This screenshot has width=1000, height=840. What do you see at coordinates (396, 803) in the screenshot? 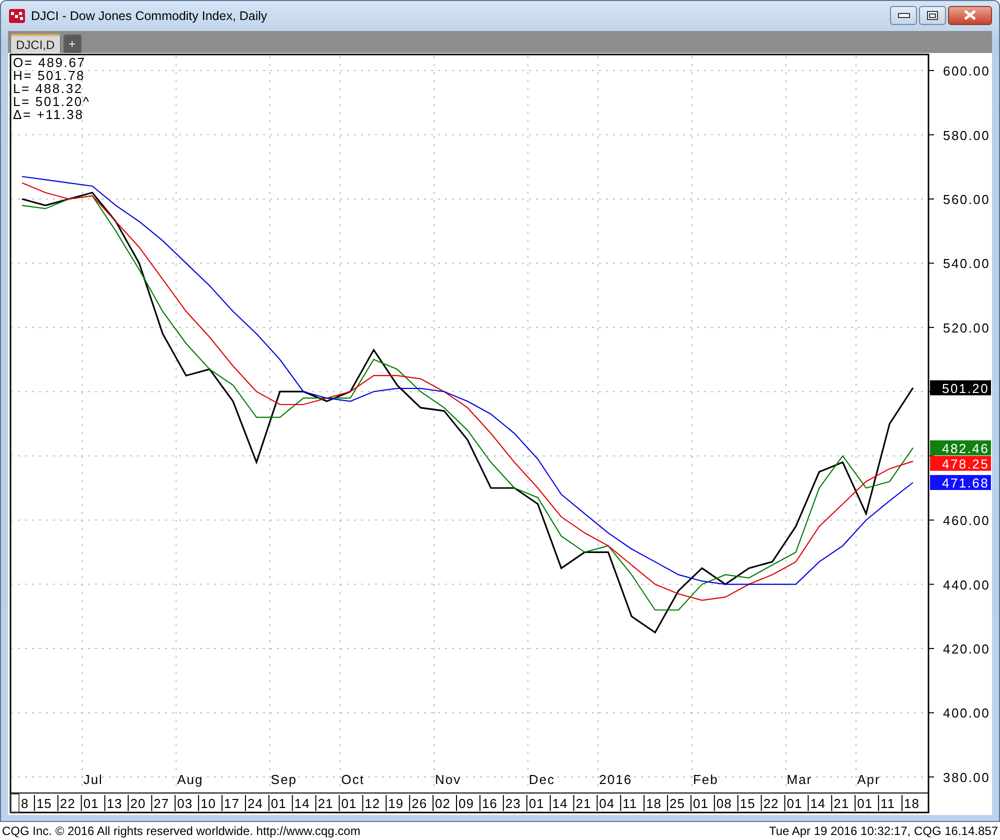
I see `date-label: 19` at bounding box center [396, 803].